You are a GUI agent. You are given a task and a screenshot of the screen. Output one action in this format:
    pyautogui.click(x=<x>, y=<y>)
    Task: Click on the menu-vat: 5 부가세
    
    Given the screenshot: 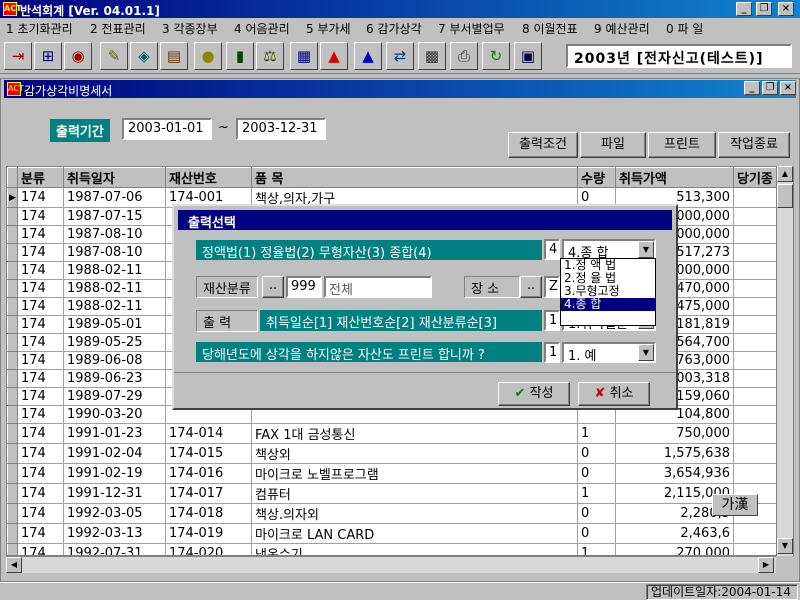 What is the action you would take?
    pyautogui.click(x=328, y=28)
    